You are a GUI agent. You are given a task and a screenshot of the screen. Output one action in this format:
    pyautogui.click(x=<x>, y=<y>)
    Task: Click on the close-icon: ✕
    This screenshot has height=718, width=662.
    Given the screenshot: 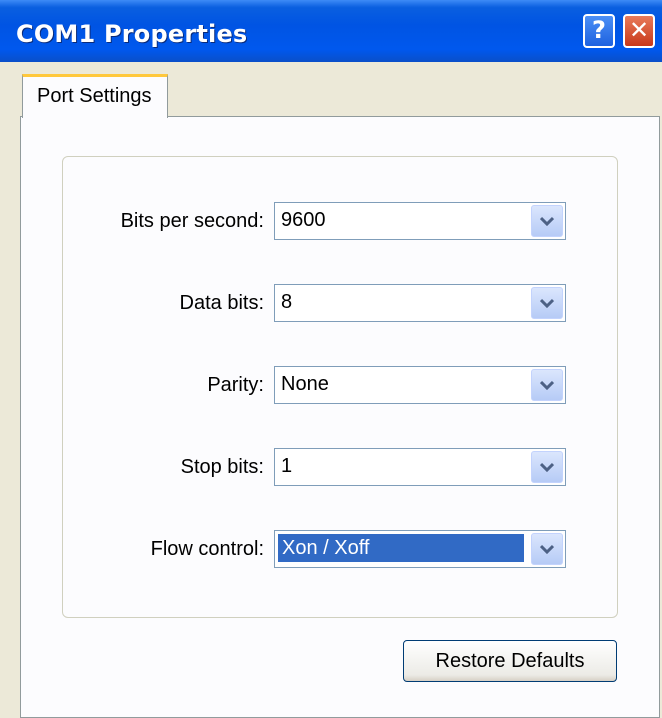 What is the action you would take?
    pyautogui.click(x=639, y=31)
    